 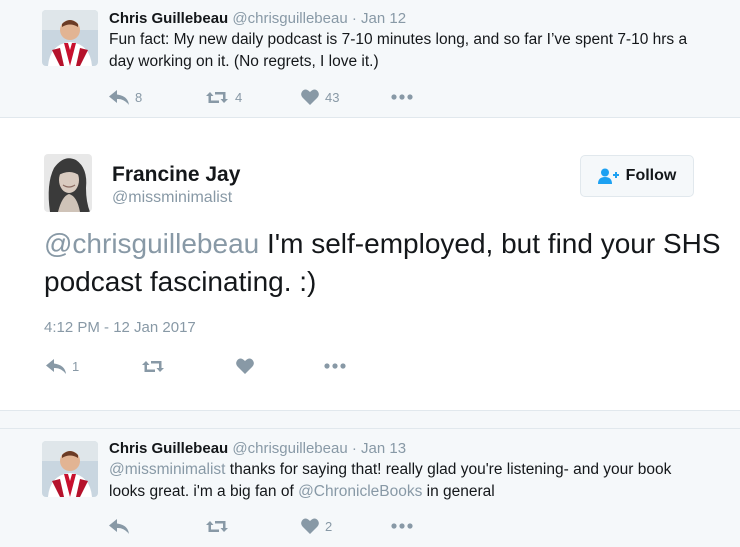 What do you see at coordinates (329, 526) in the screenshot?
I see `like-count: 2` at bounding box center [329, 526].